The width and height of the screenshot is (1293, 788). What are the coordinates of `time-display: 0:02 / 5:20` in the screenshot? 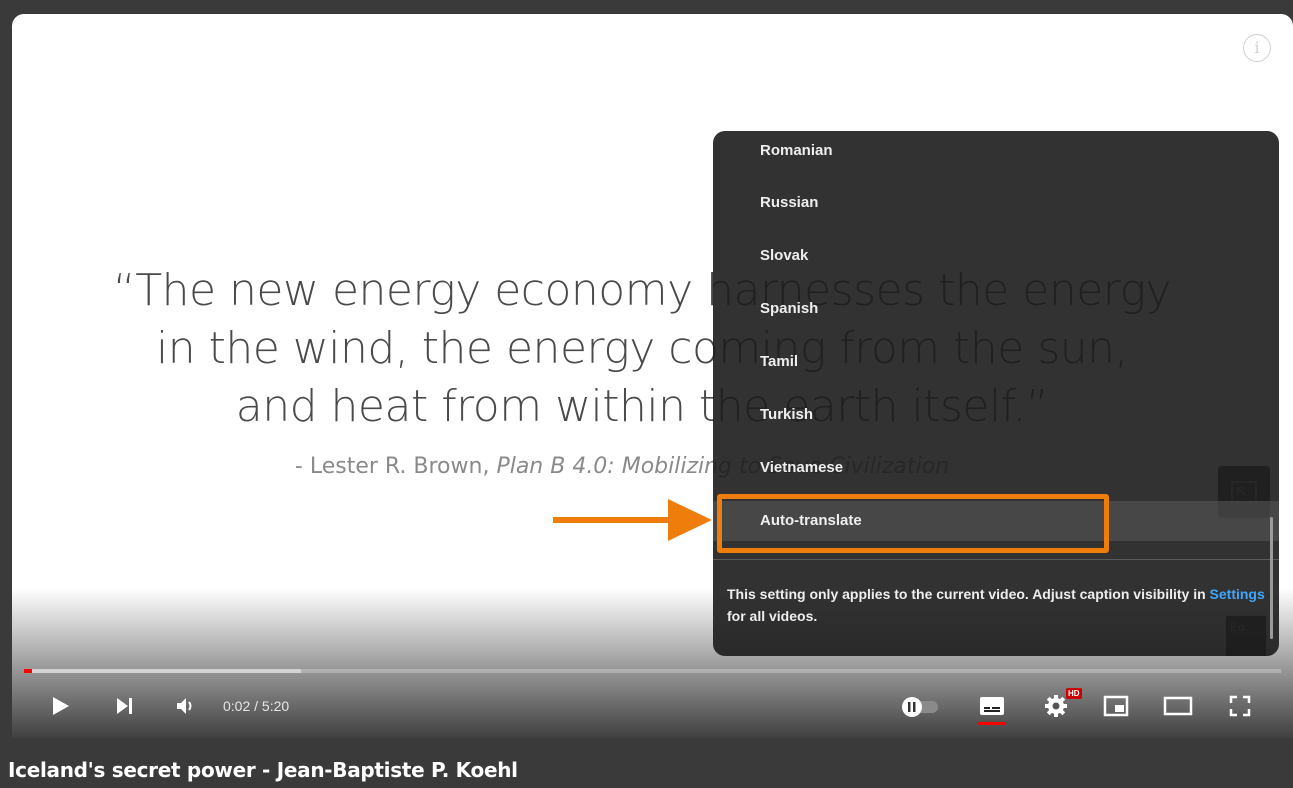 It's located at (256, 706).